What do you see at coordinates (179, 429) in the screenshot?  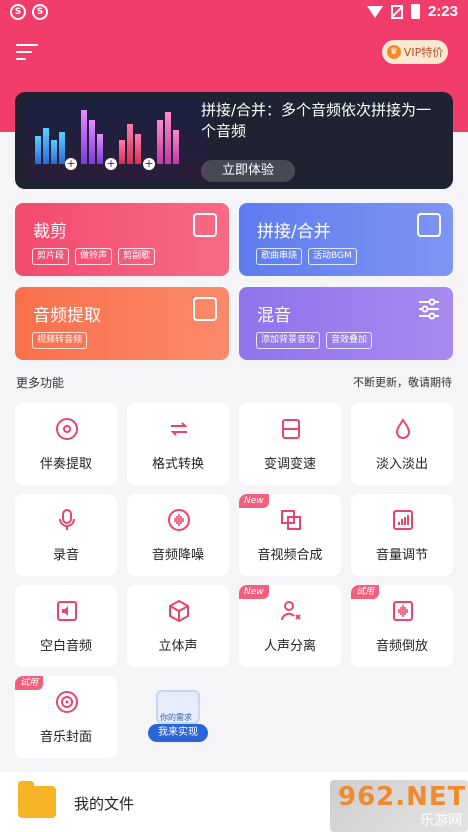 I see `convert-icon` at bounding box center [179, 429].